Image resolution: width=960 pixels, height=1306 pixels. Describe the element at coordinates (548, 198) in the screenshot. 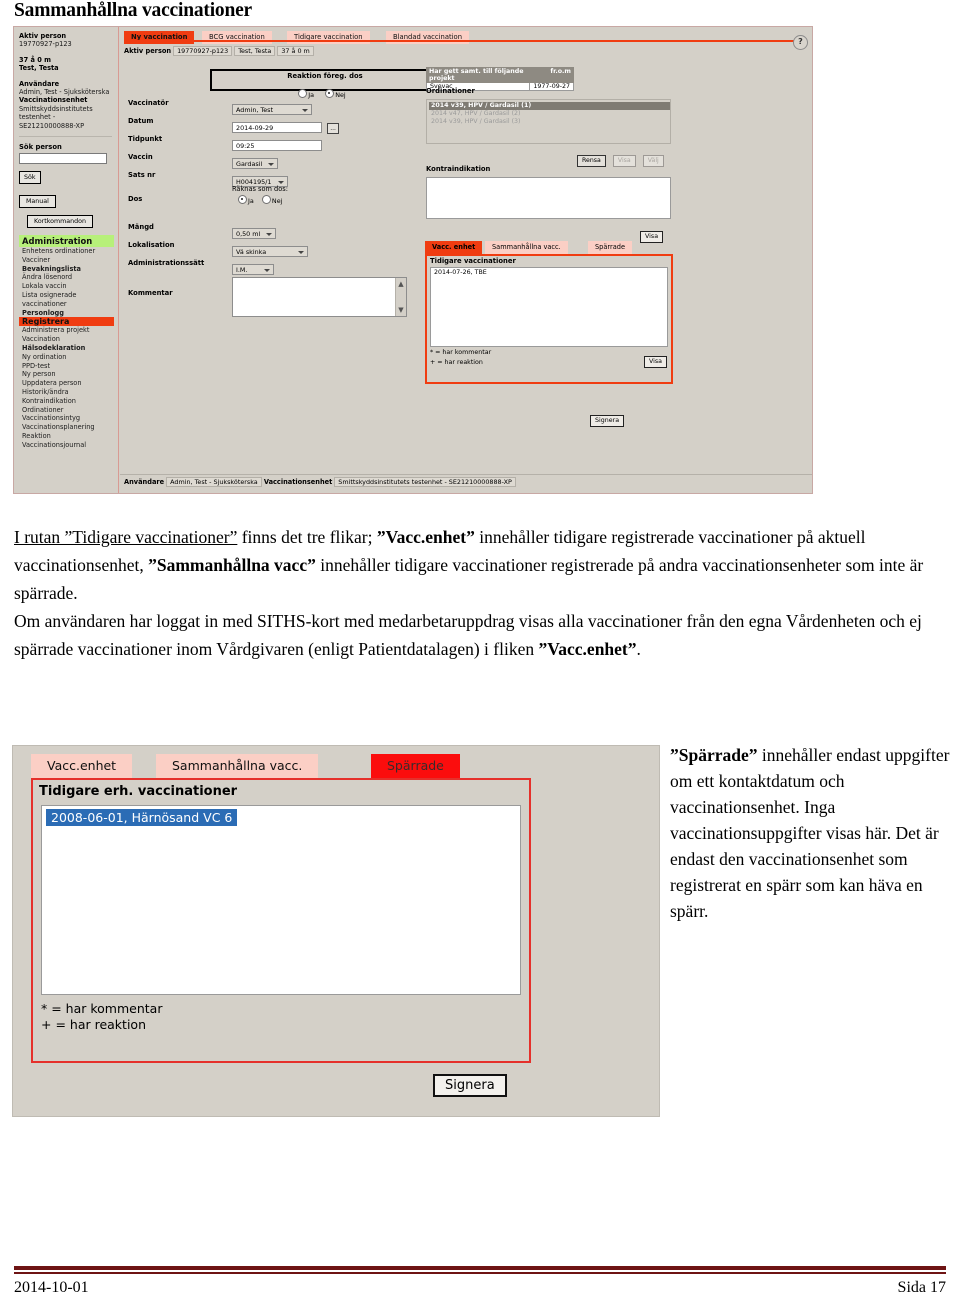

I see `contraindication-textarea` at that location.